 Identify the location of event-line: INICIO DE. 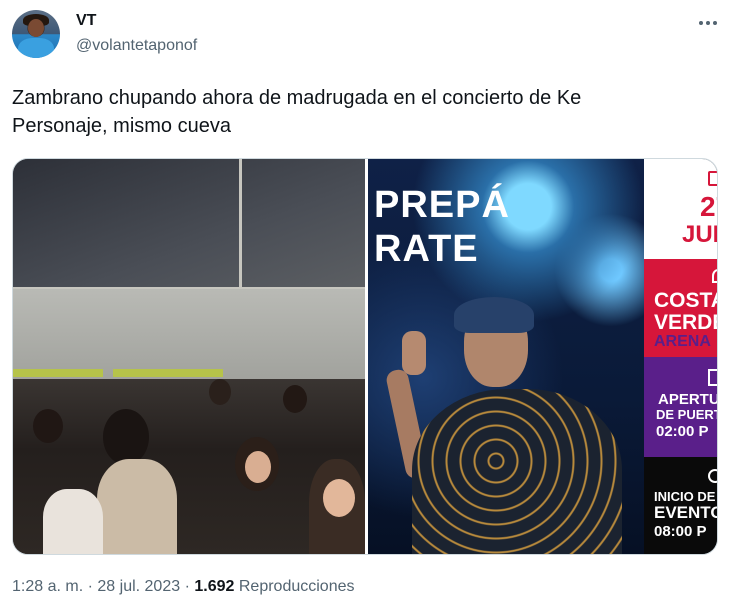
(685, 496).